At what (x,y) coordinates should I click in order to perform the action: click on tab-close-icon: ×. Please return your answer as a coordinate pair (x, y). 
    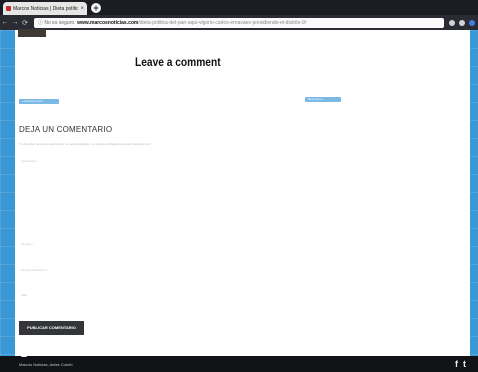
    Looking at the image, I should click on (82, 9).